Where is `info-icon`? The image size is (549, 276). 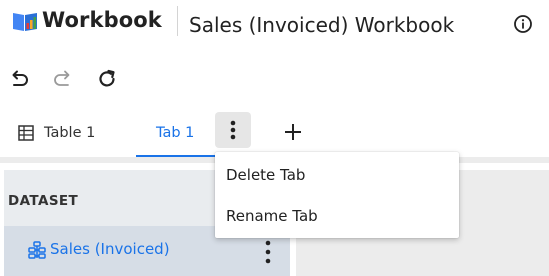 info-icon is located at coordinates (523, 24).